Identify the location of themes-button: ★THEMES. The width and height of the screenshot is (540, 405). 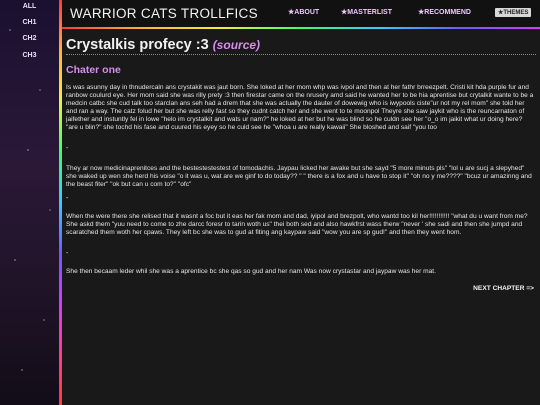
(513, 12).